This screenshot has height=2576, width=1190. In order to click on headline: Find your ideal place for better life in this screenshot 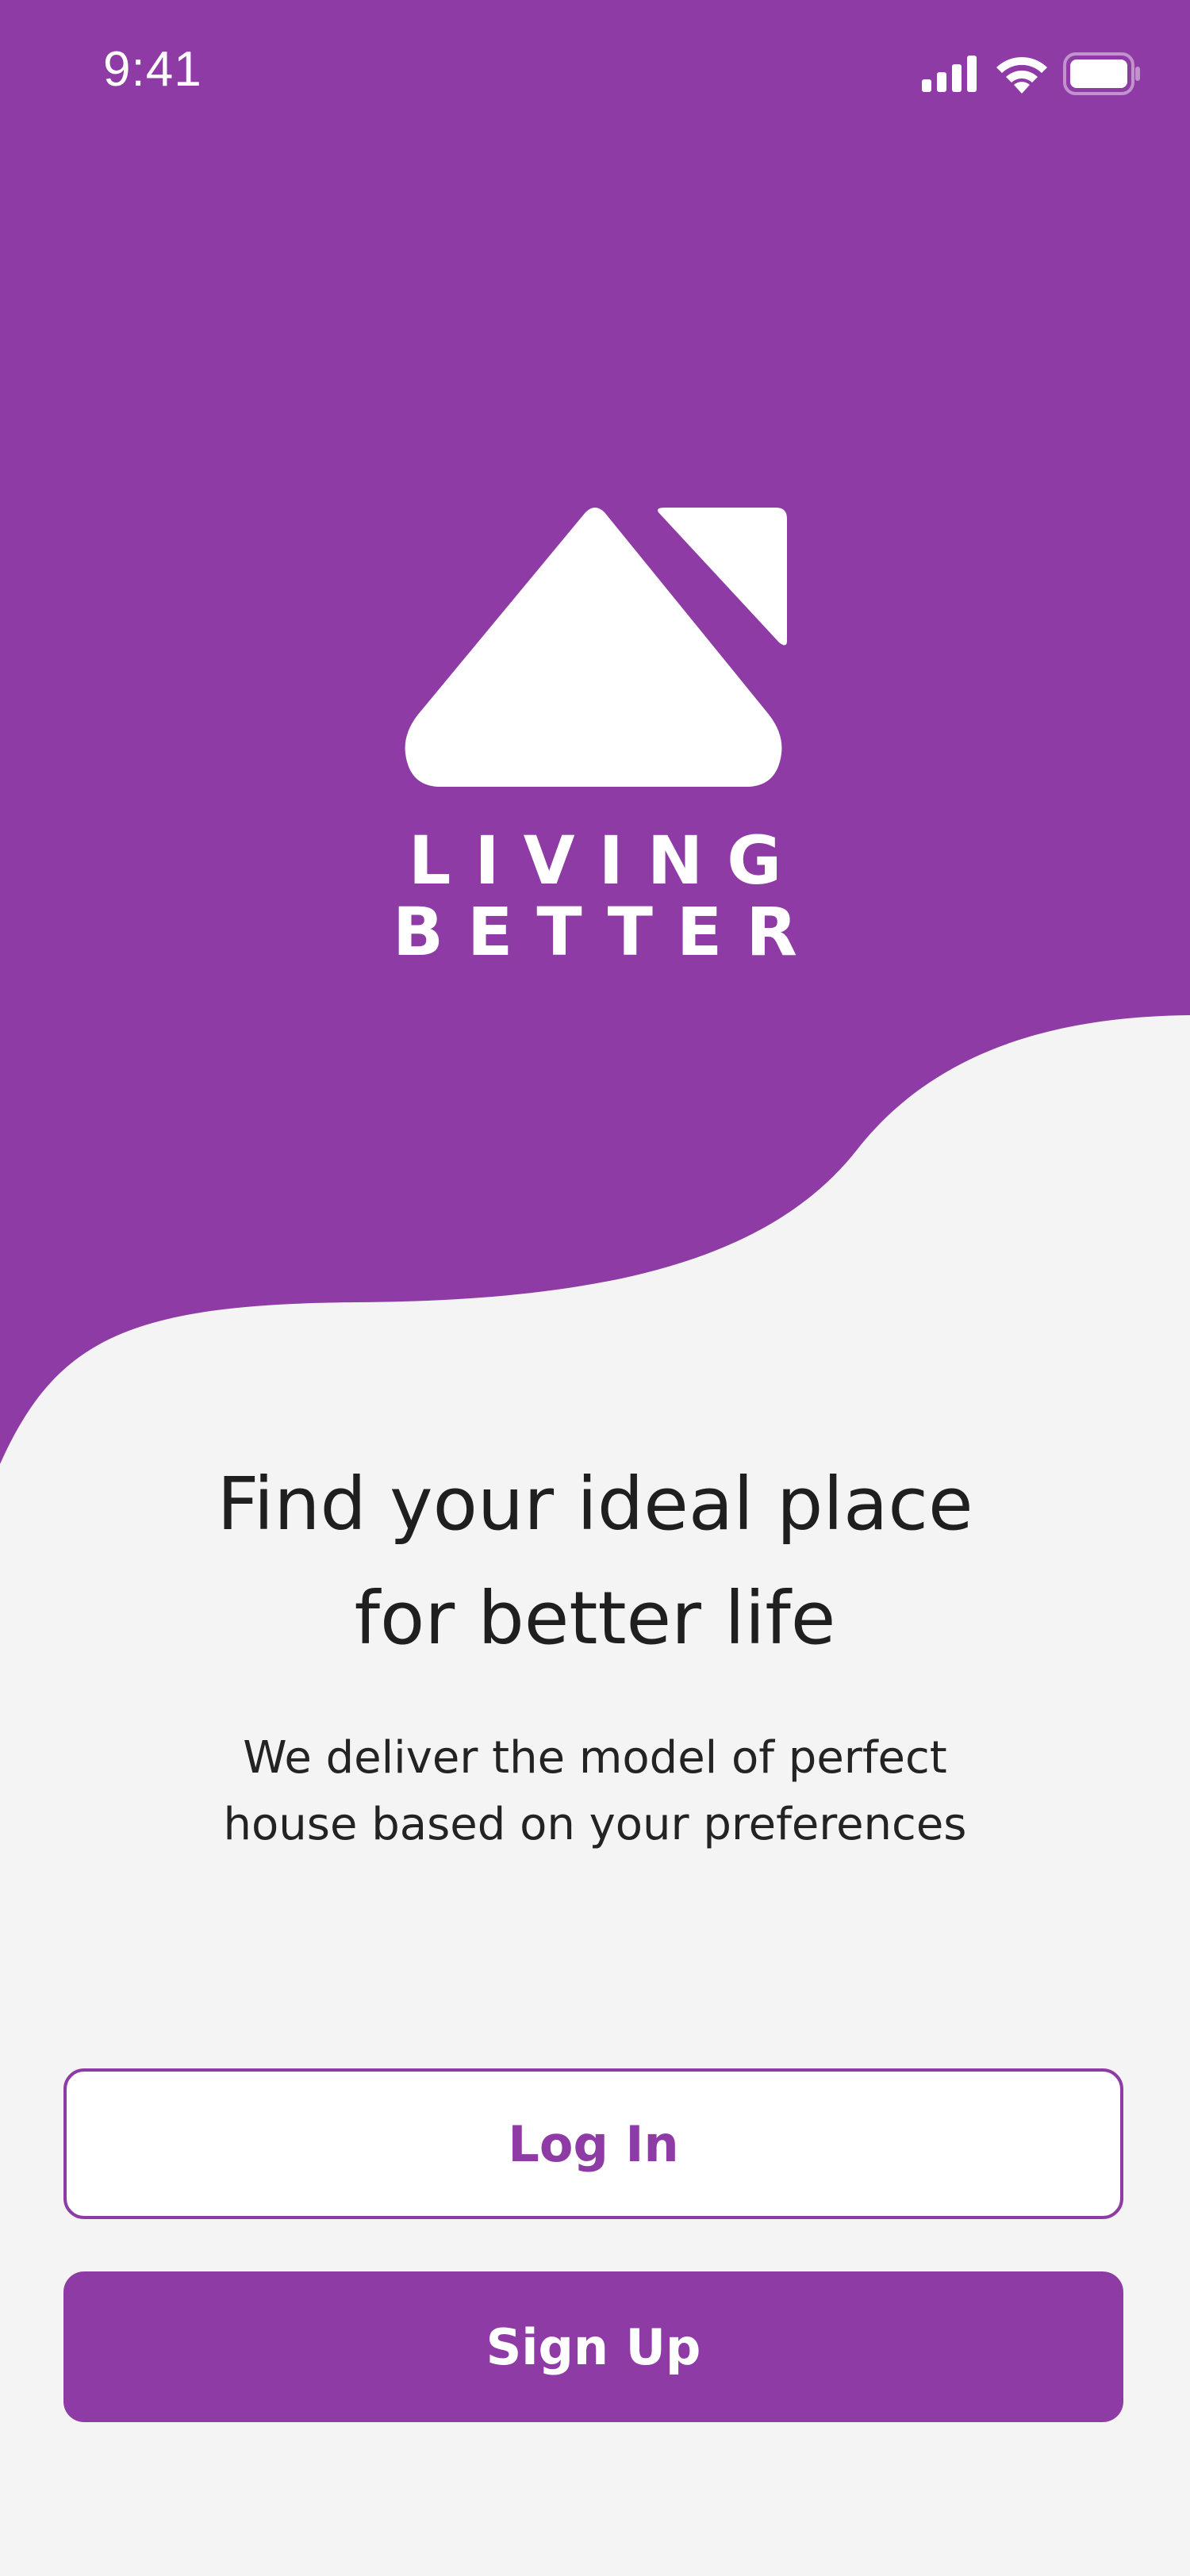, I will do `click(595, 1561)`.